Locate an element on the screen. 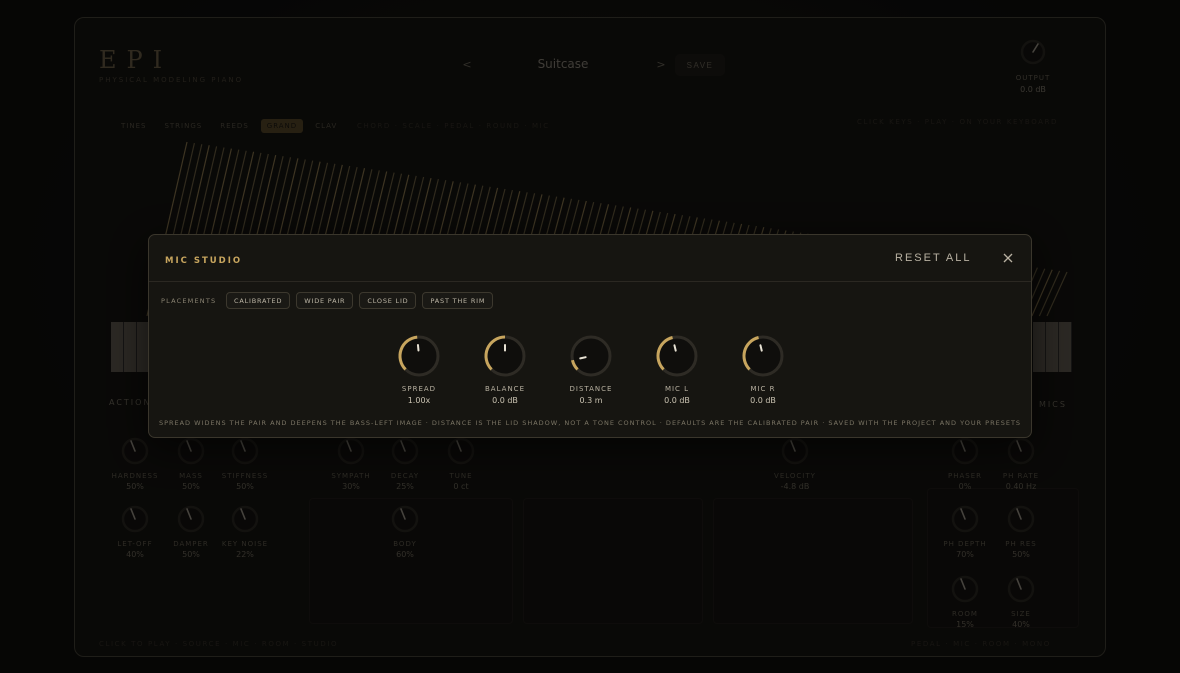 The height and width of the screenshot is (673, 1180). distance-value: 0.3 m is located at coordinates (591, 400).